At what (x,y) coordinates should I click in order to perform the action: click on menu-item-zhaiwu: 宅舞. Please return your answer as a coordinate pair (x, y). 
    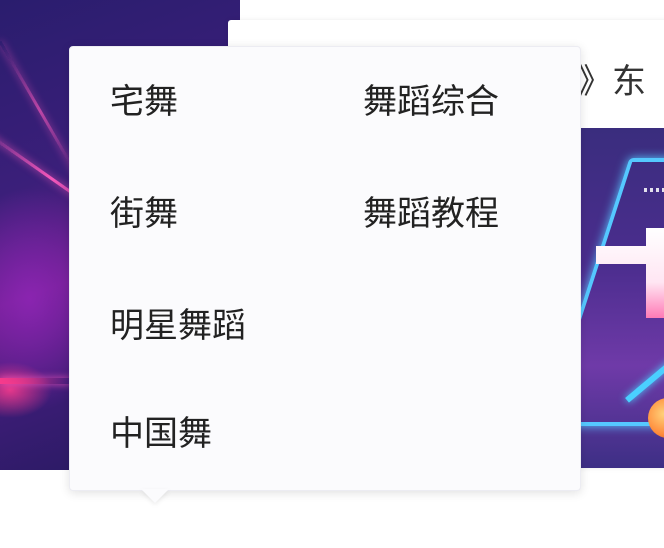
    Looking at the image, I should click on (144, 102).